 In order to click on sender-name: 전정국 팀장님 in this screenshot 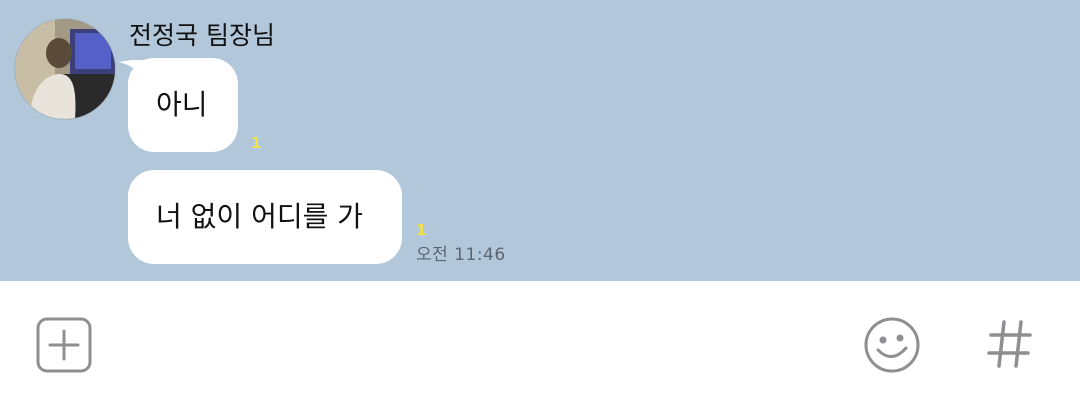, I will do `click(202, 35)`.